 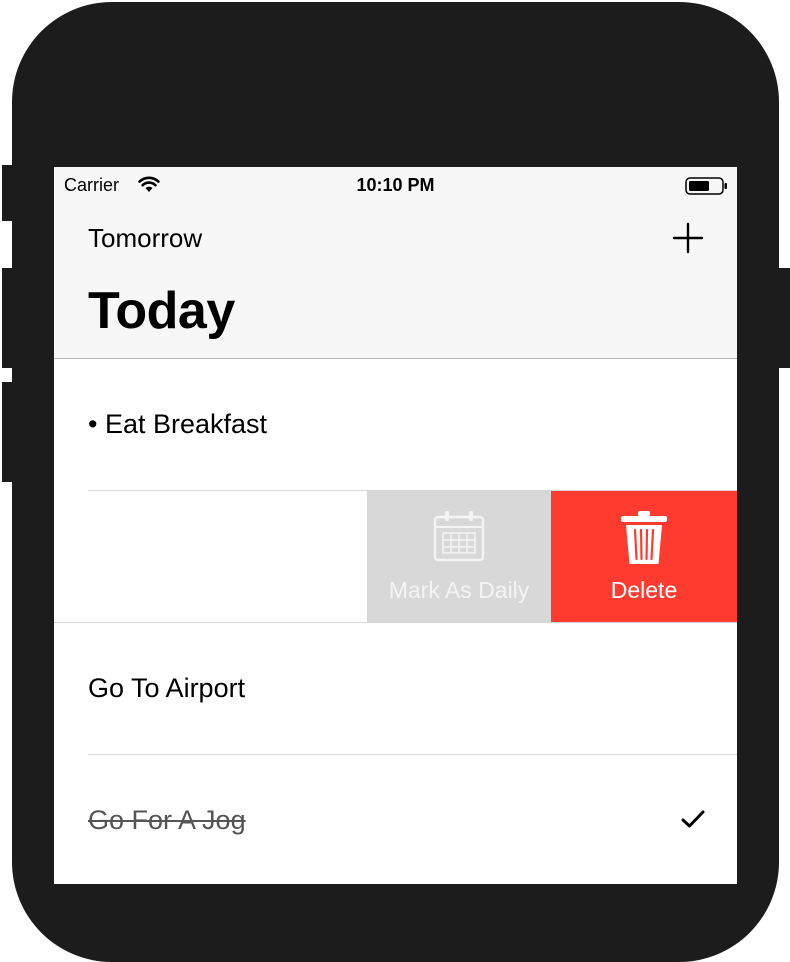 I want to click on task-row: Go To Airport, so click(x=395, y=689).